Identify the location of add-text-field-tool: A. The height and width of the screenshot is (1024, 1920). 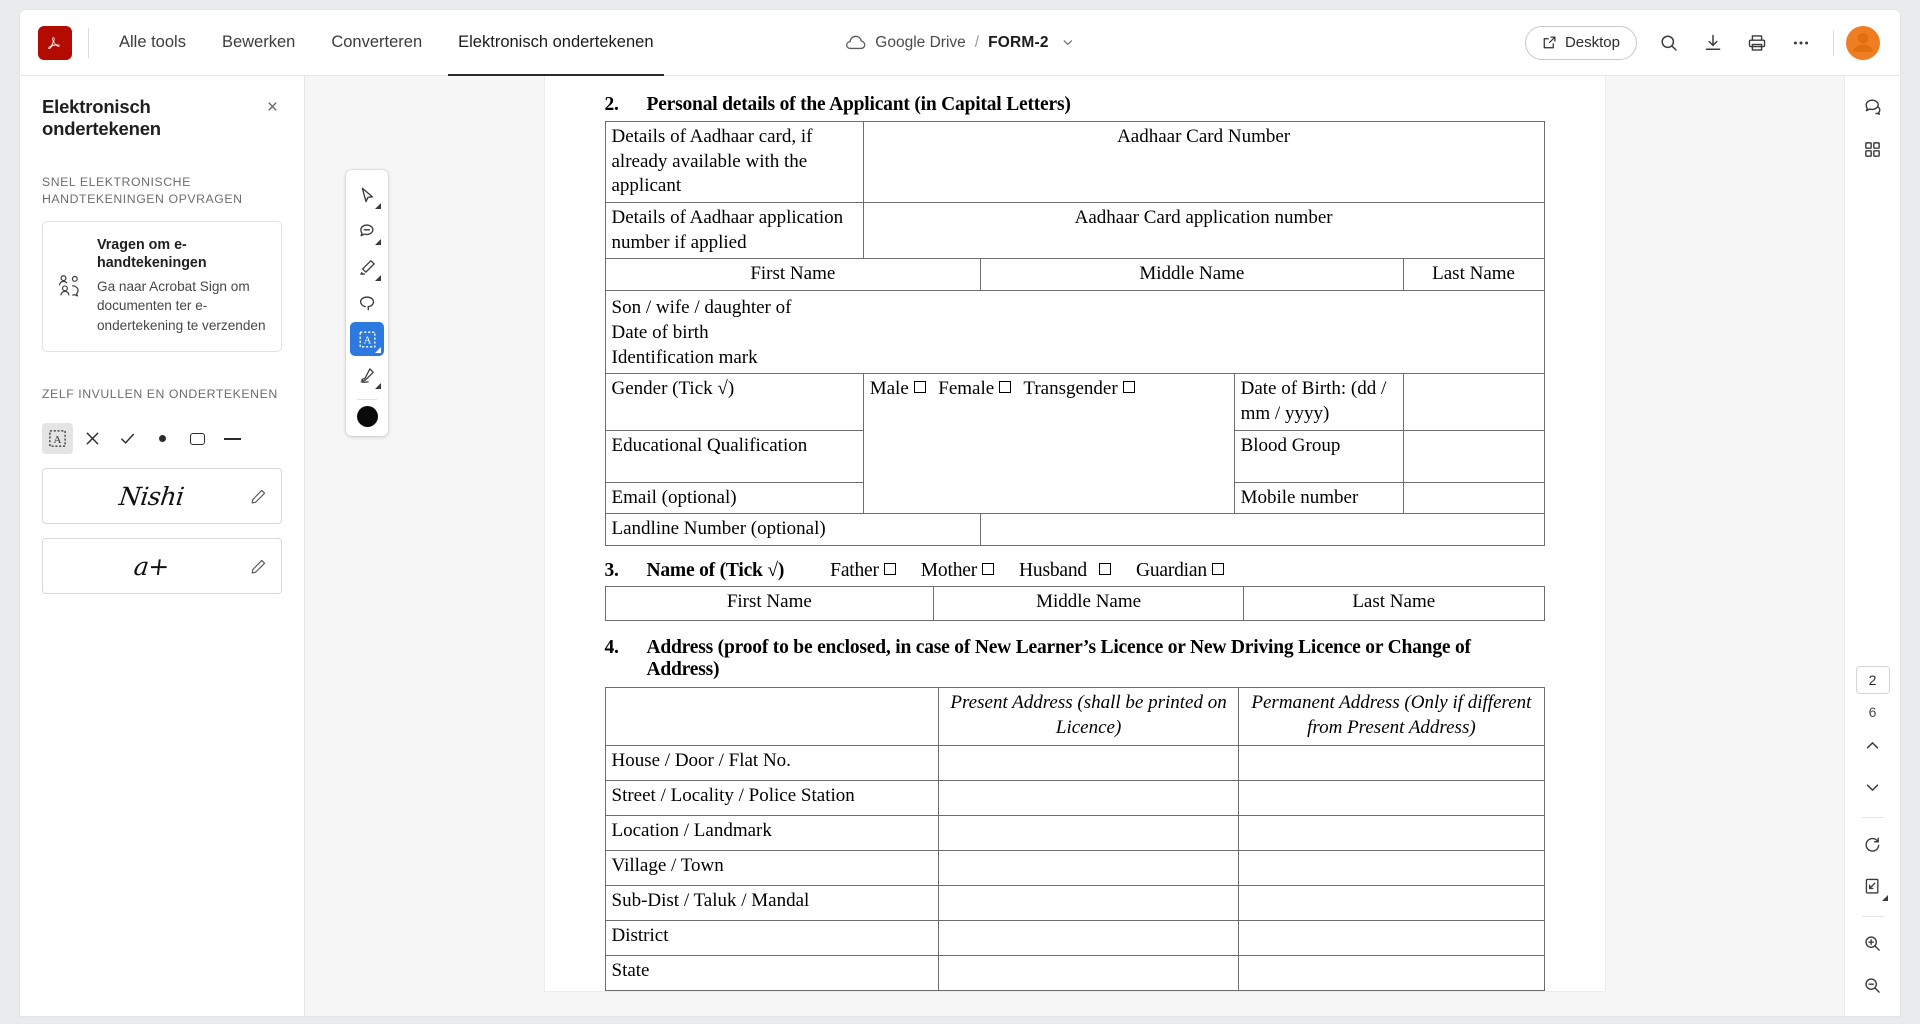
(367, 339).